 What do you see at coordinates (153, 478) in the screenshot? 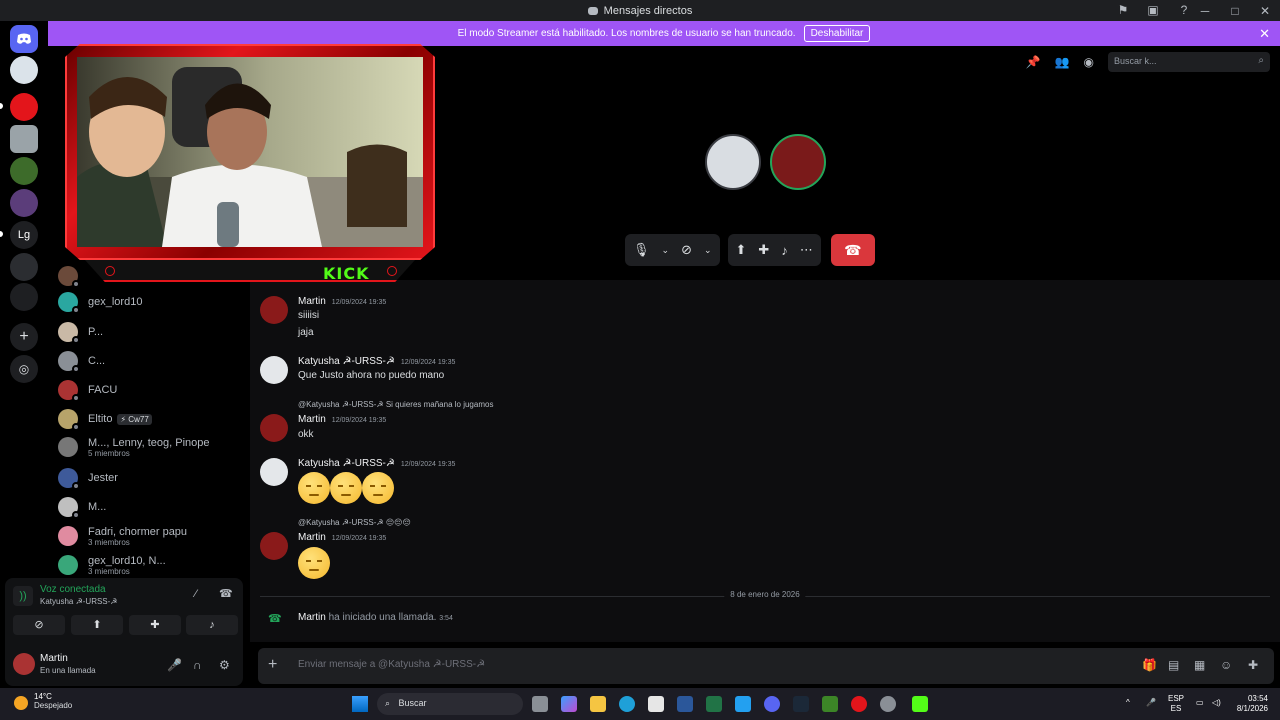
I see `dm-item: Jester` at bounding box center [153, 478].